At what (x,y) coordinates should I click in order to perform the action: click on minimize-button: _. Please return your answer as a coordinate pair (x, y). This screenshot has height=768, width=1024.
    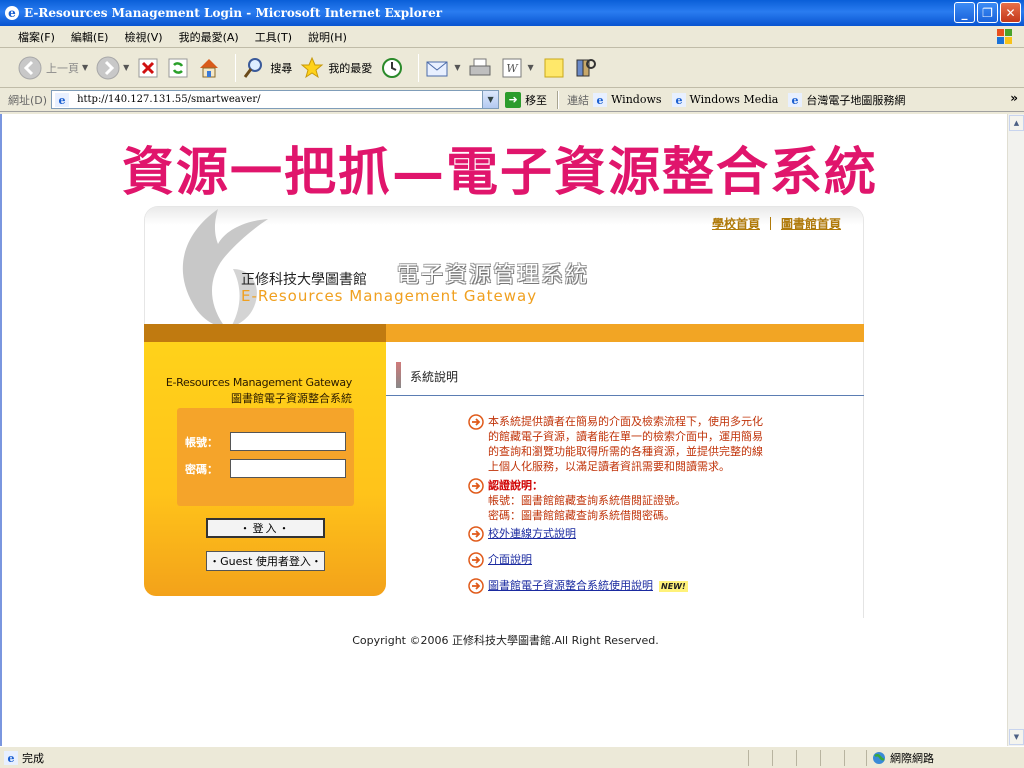
    Looking at the image, I should click on (964, 12).